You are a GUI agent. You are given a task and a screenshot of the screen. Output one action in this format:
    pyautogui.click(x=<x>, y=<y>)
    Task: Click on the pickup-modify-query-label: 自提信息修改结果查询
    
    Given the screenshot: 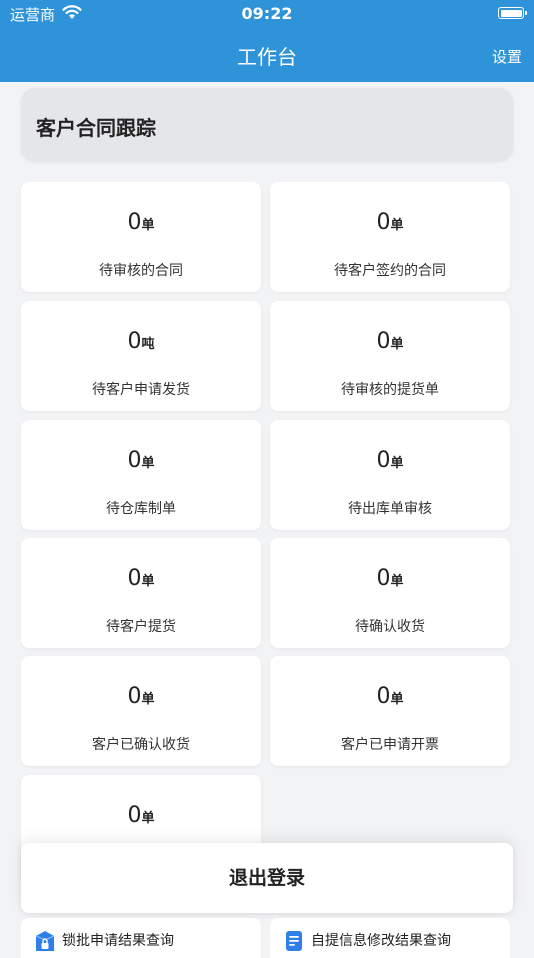 What is the action you would take?
    pyautogui.click(x=381, y=941)
    